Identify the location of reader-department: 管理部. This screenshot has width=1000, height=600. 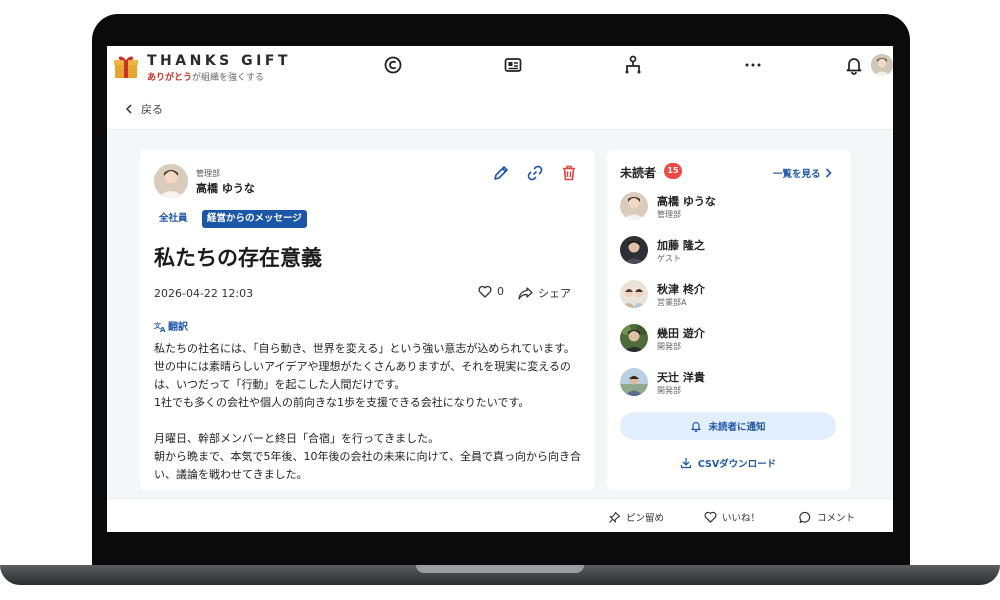
(669, 214).